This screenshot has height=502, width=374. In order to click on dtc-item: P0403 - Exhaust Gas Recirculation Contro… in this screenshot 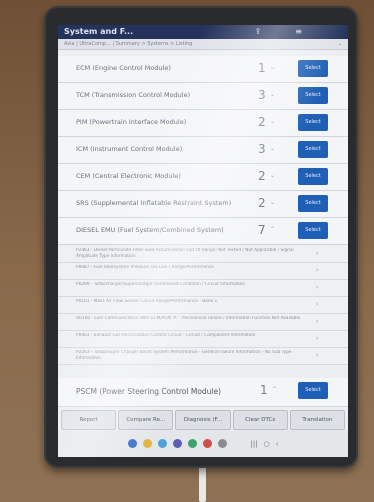, I will do `click(203, 339)`.